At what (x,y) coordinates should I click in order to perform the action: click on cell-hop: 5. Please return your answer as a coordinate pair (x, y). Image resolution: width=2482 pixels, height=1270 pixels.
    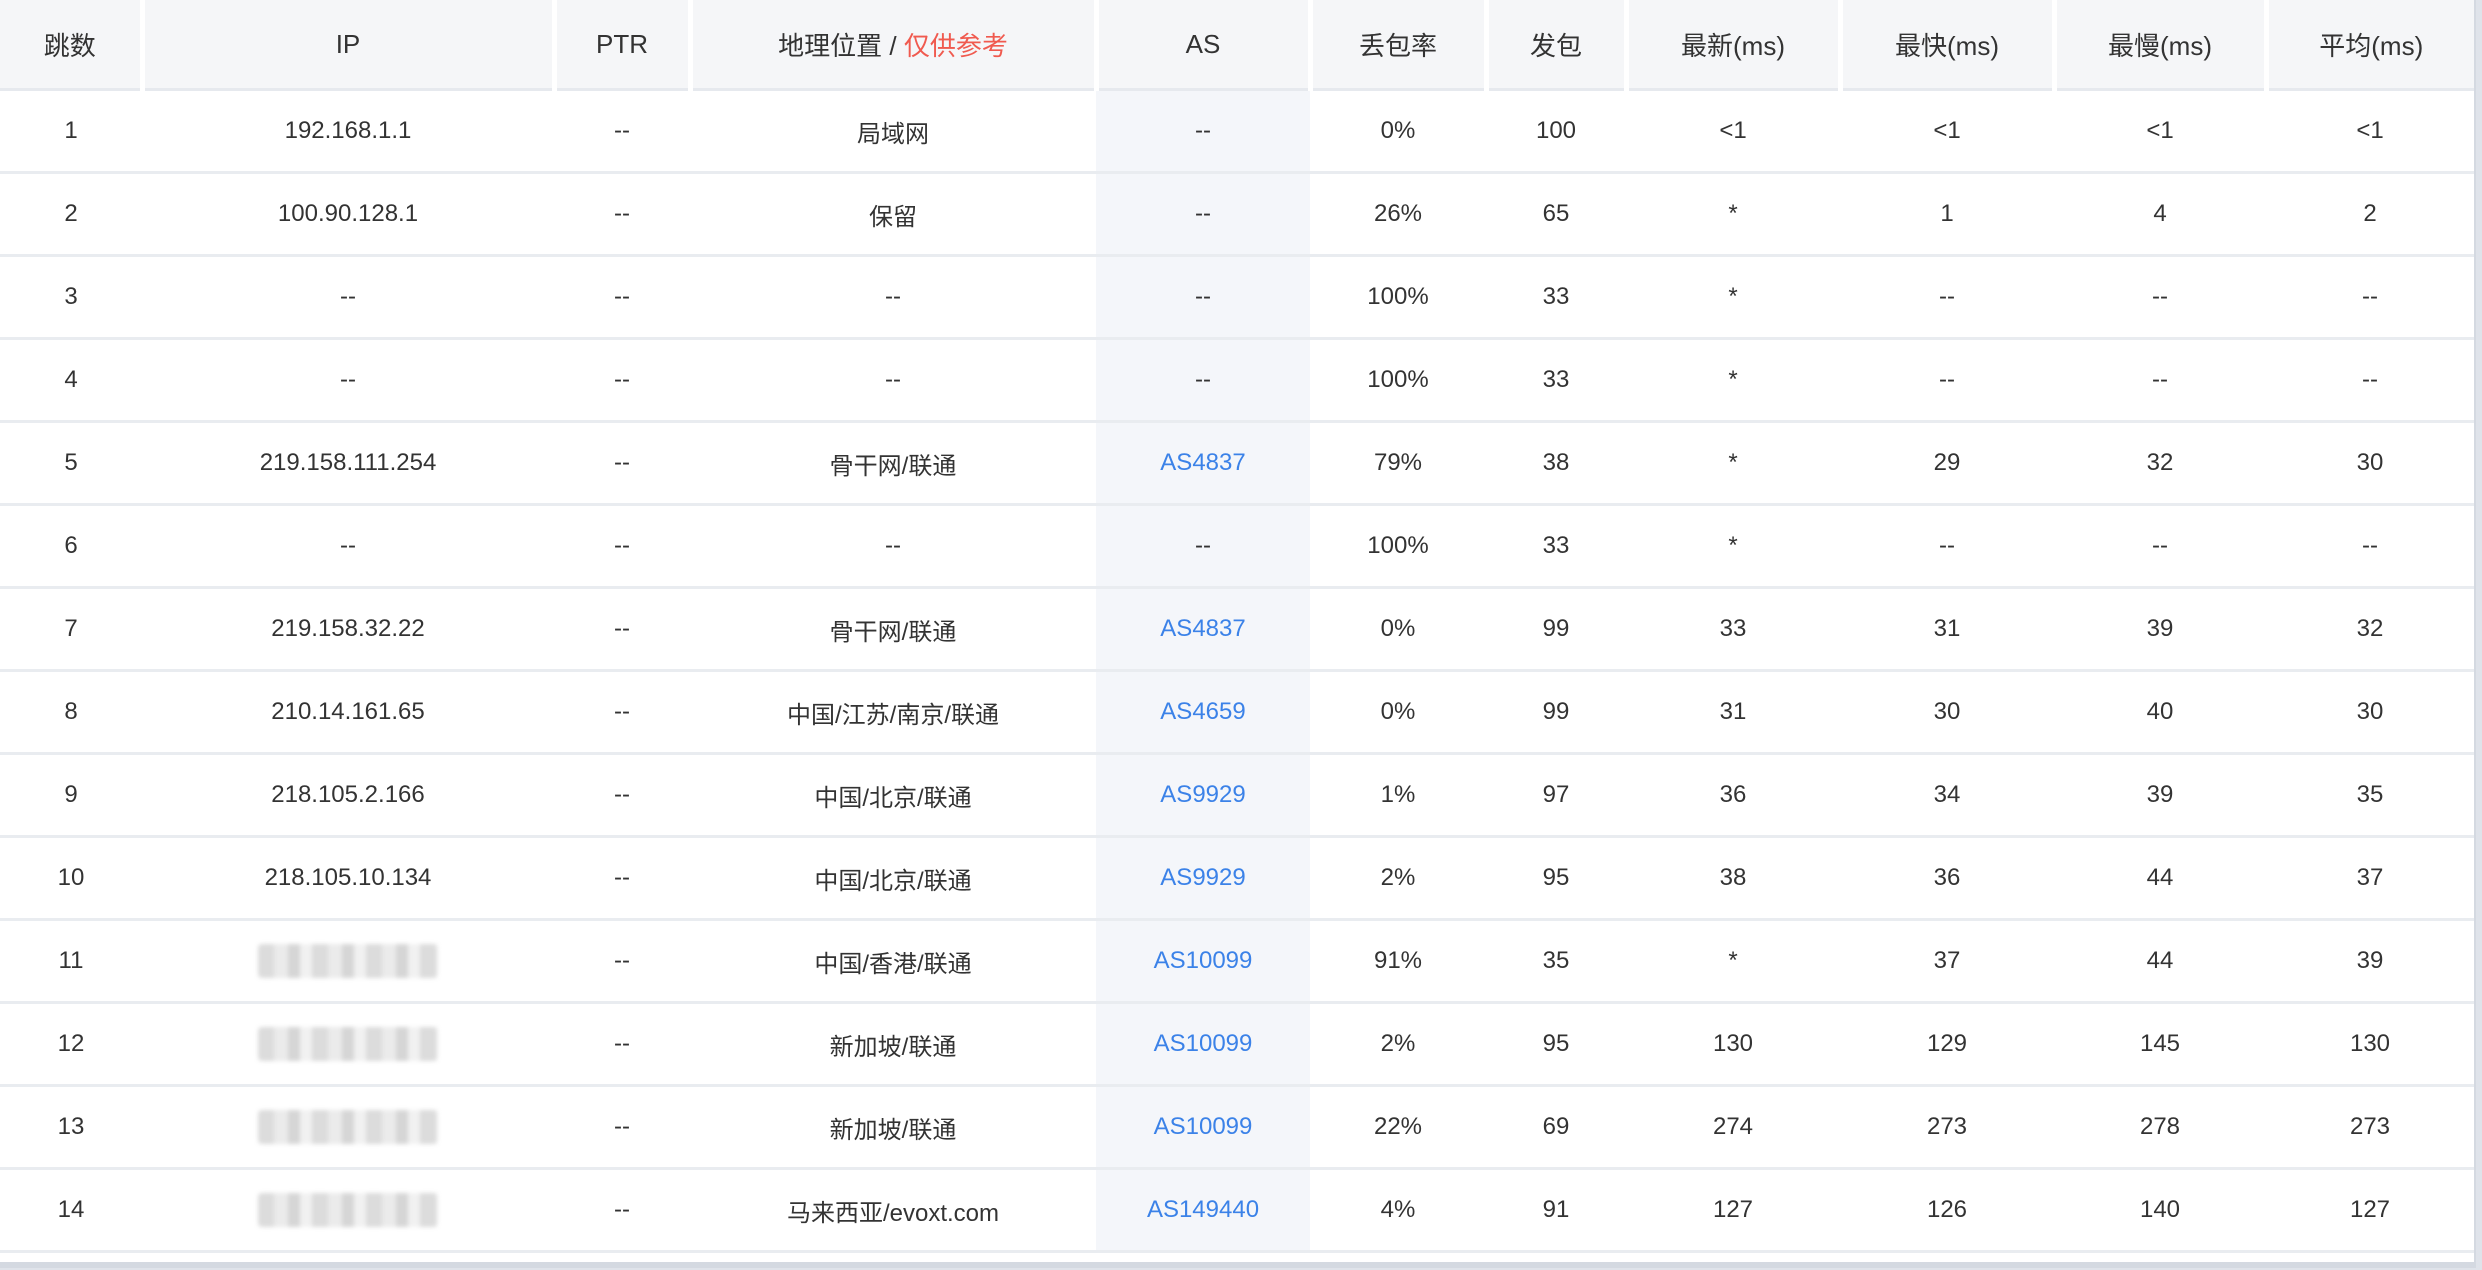
    Looking at the image, I should click on (71, 463).